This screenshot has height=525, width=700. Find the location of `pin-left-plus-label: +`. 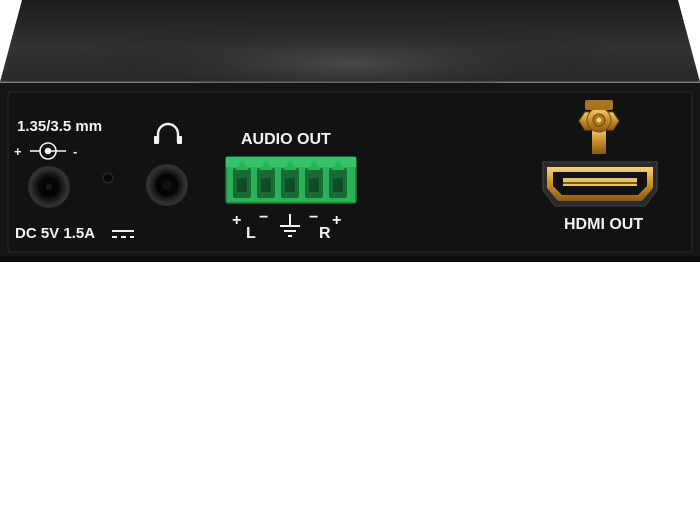

pin-left-plus-label: + is located at coordinates (237, 220).